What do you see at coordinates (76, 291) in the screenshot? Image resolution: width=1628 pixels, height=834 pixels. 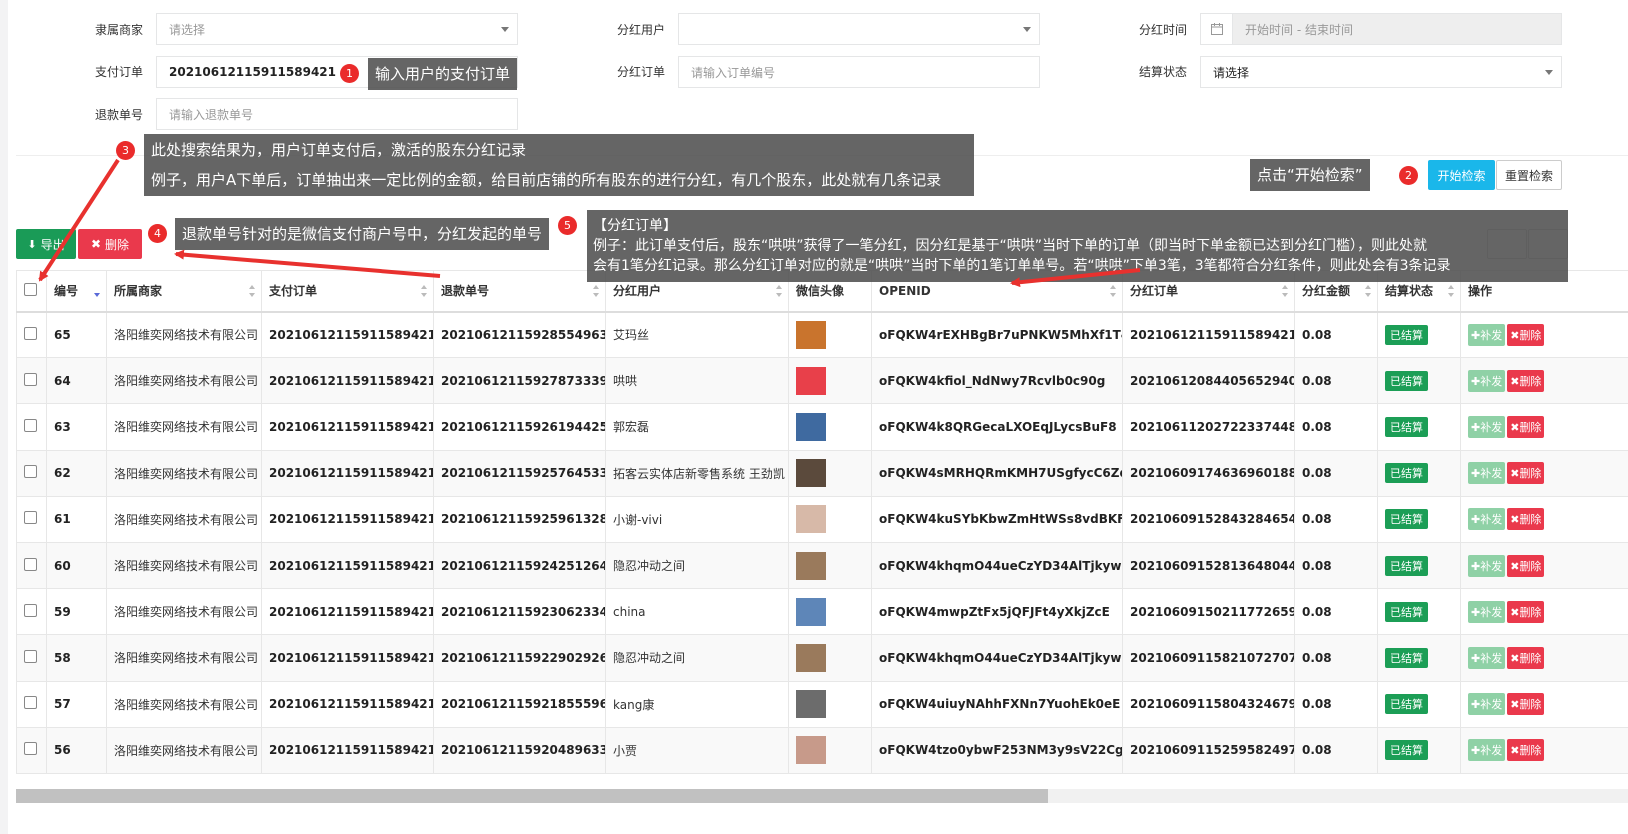 I see `col-id: 编号` at bounding box center [76, 291].